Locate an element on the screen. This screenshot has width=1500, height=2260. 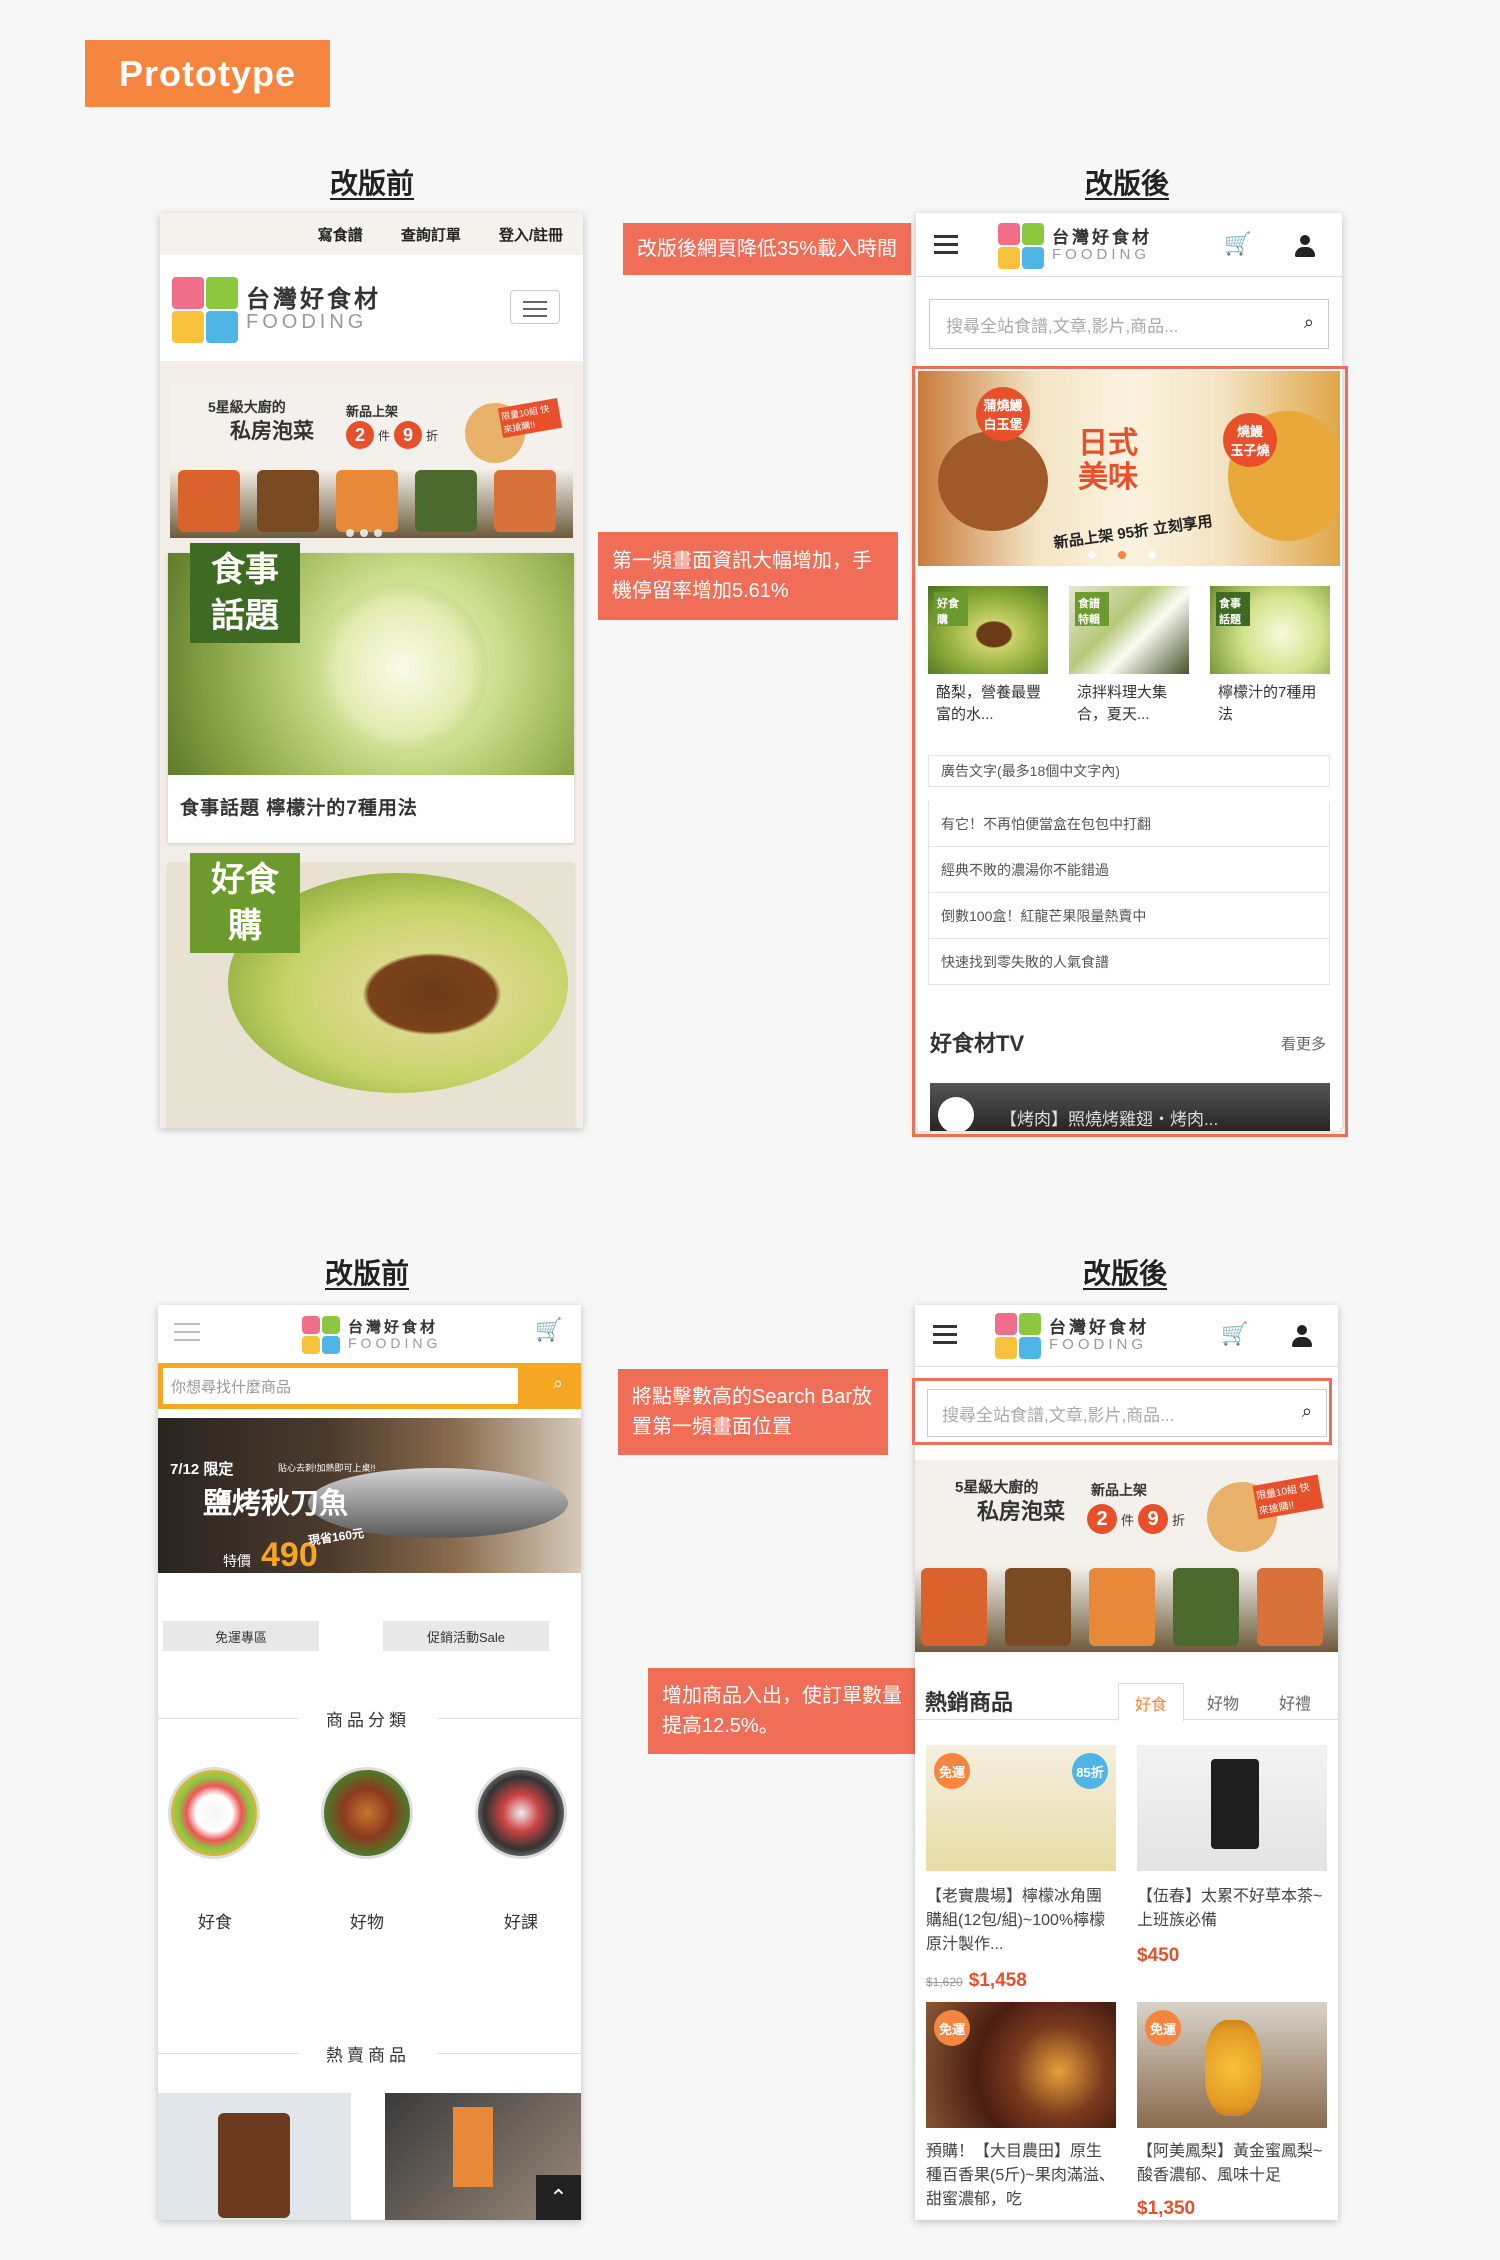
tab-goods: 好物 is located at coordinates (1223, 1702).